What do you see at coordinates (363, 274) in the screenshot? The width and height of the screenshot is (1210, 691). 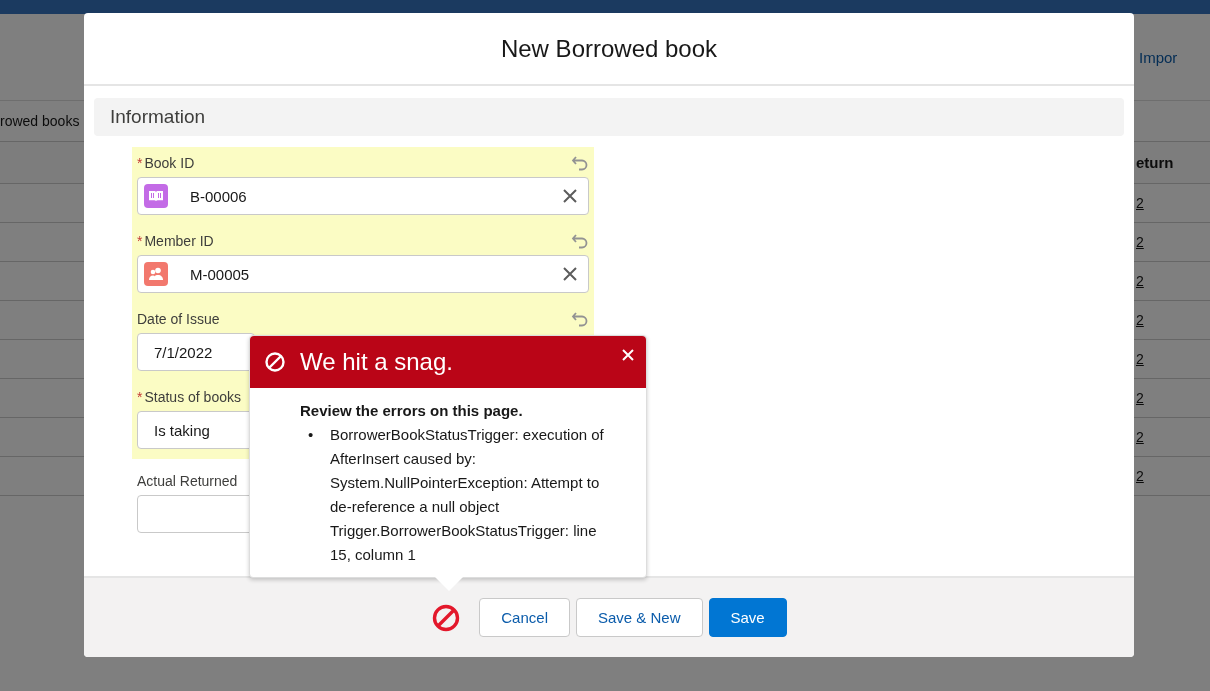 I see `lookup-field: M-00005` at bounding box center [363, 274].